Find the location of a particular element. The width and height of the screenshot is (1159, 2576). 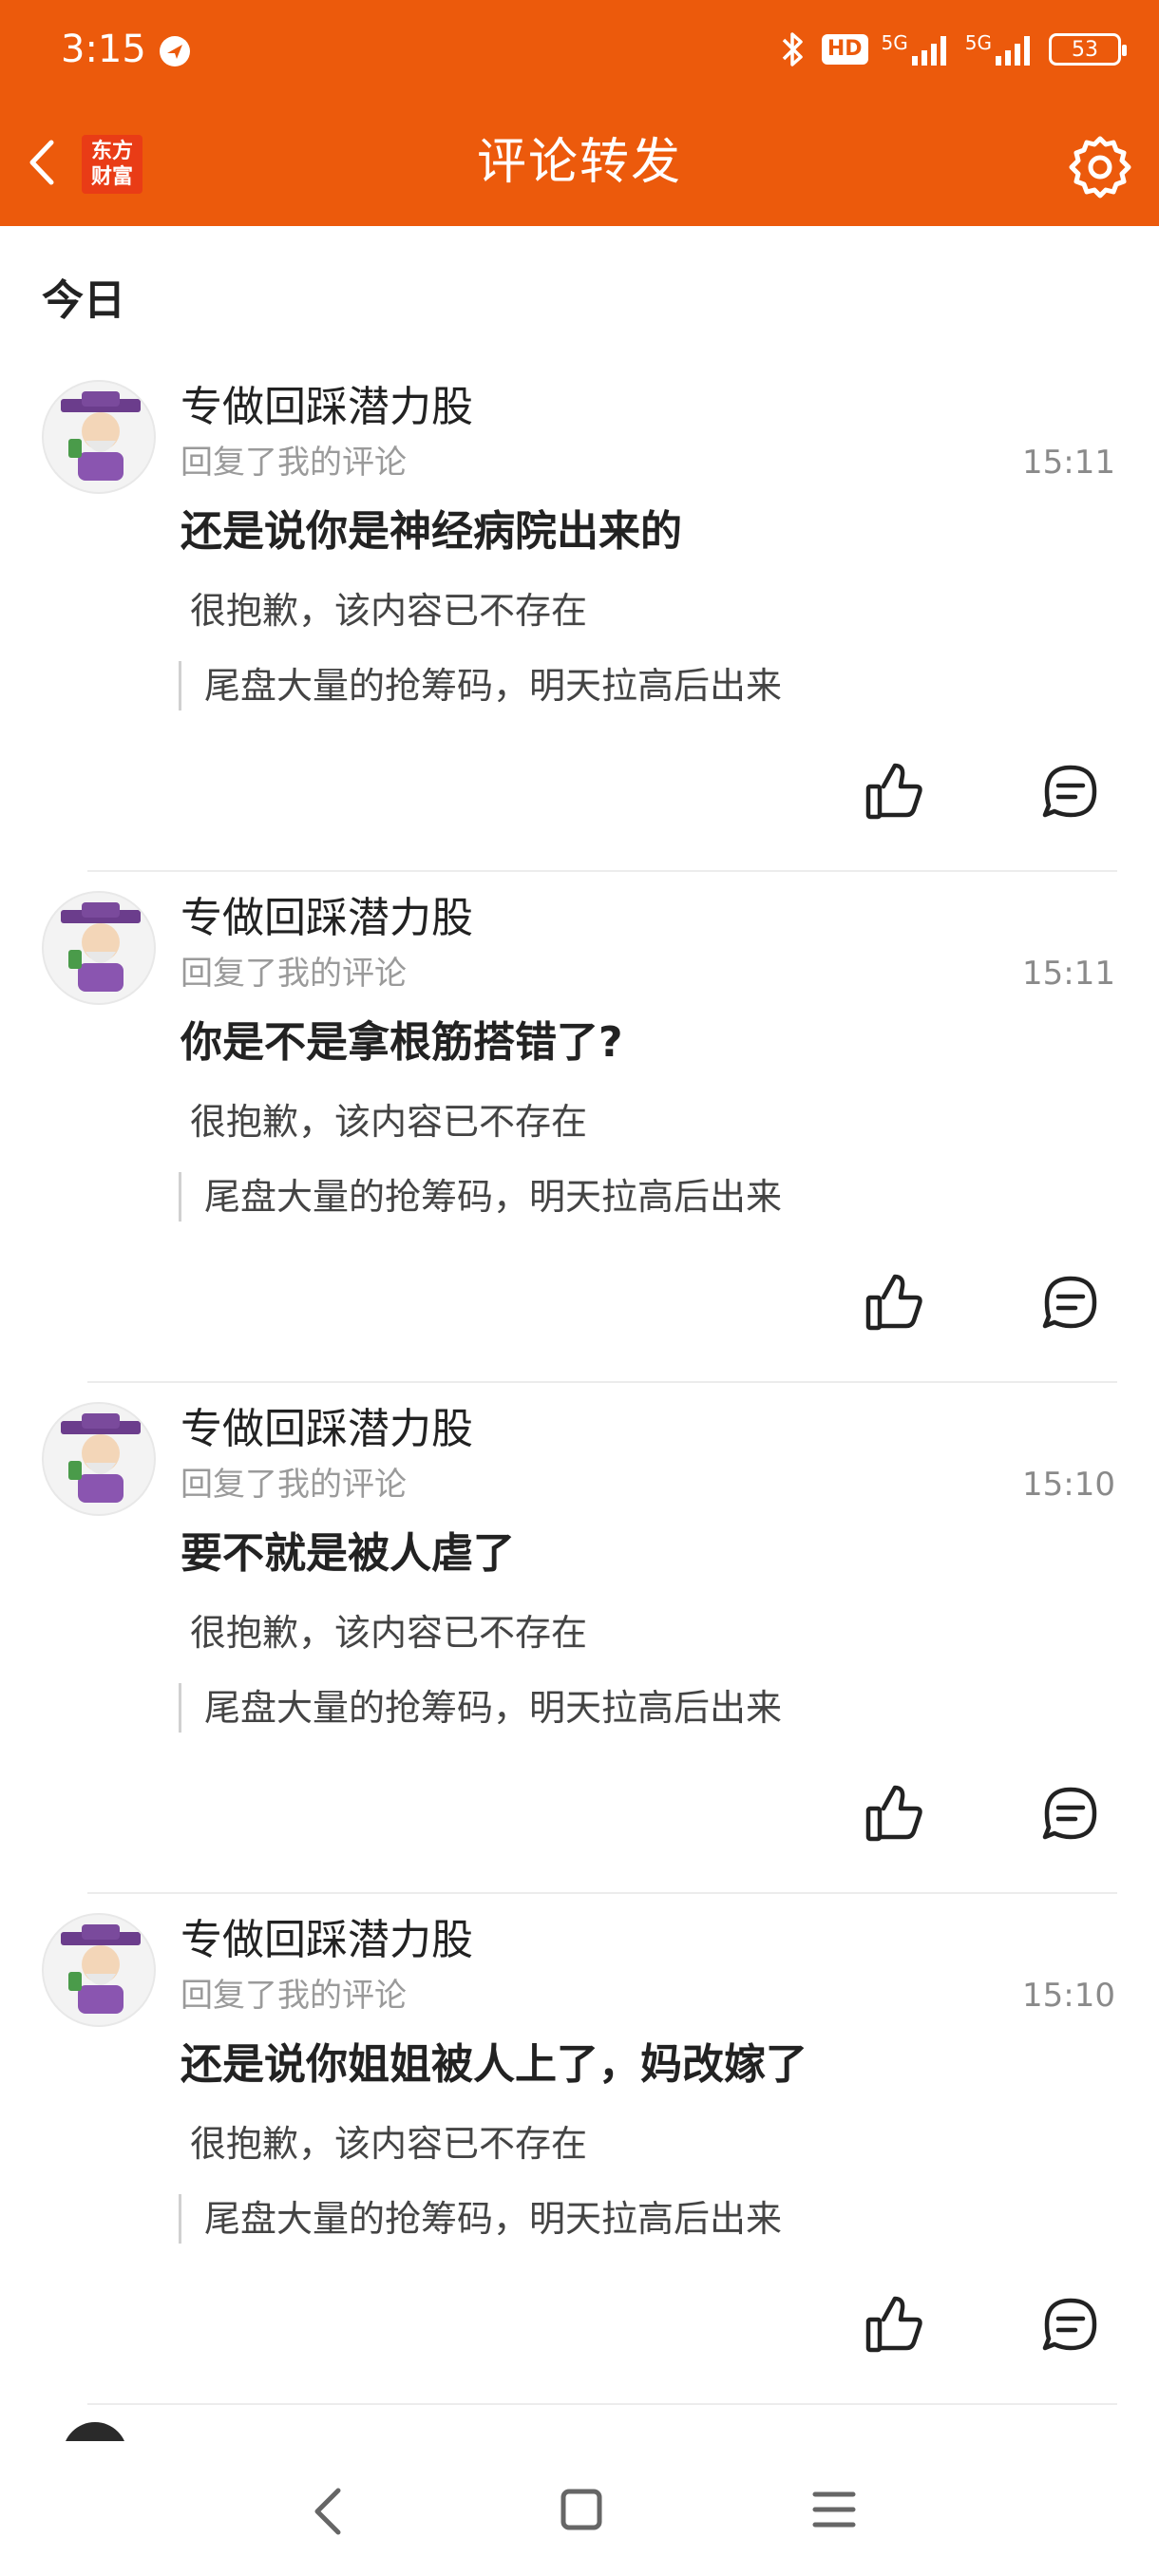

app-header: 东方 财富 评论转发 is located at coordinates (579, 162).